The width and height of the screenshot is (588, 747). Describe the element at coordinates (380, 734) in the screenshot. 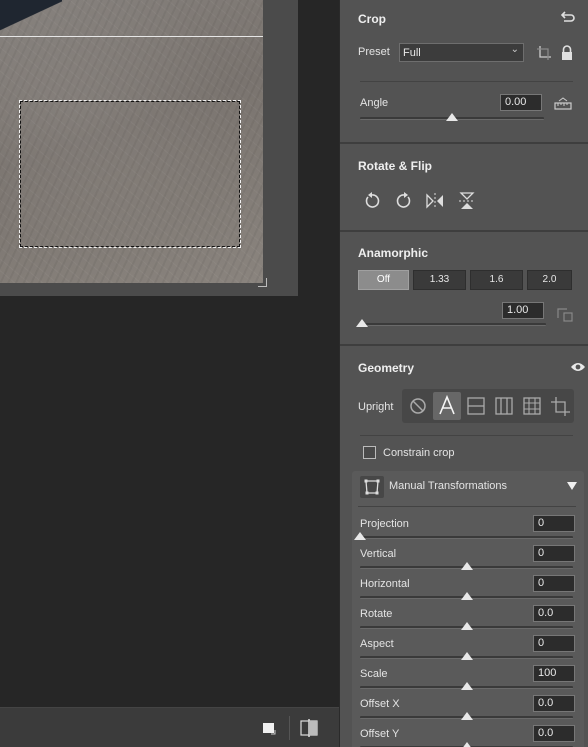

I see `slider-label: Offset Y` at that location.